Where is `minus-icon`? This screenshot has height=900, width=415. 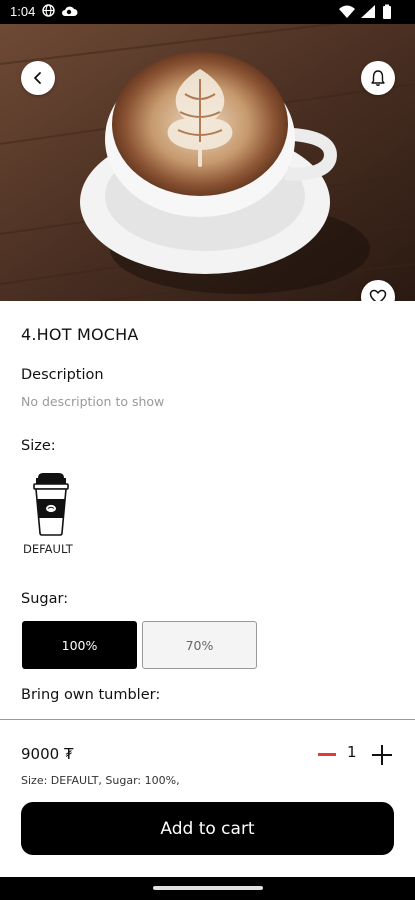 minus-icon is located at coordinates (327, 754).